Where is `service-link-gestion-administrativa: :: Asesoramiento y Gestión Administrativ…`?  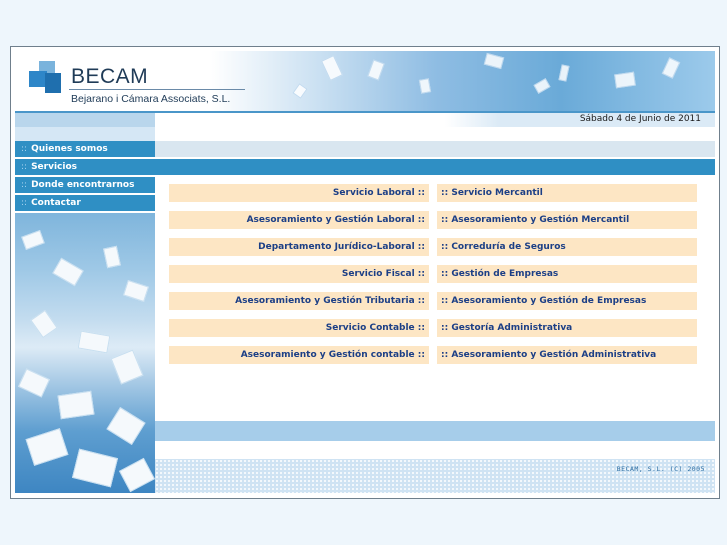 service-link-gestion-administrativa: :: Asesoramiento y Gestión Administrativ… is located at coordinates (567, 355).